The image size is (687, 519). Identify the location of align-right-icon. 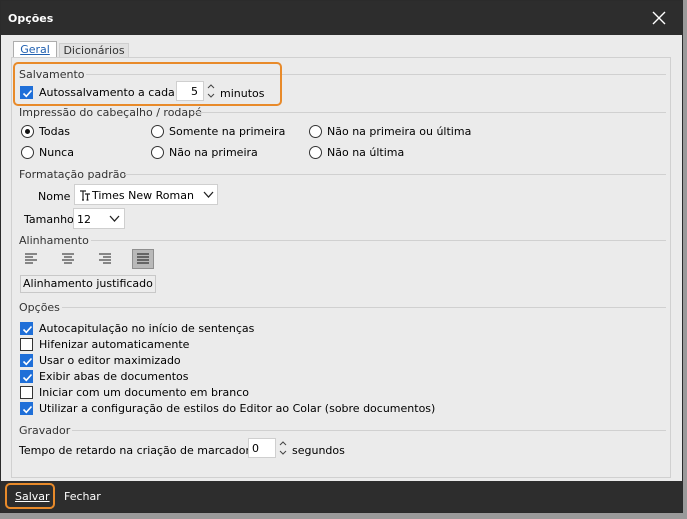
(105, 258).